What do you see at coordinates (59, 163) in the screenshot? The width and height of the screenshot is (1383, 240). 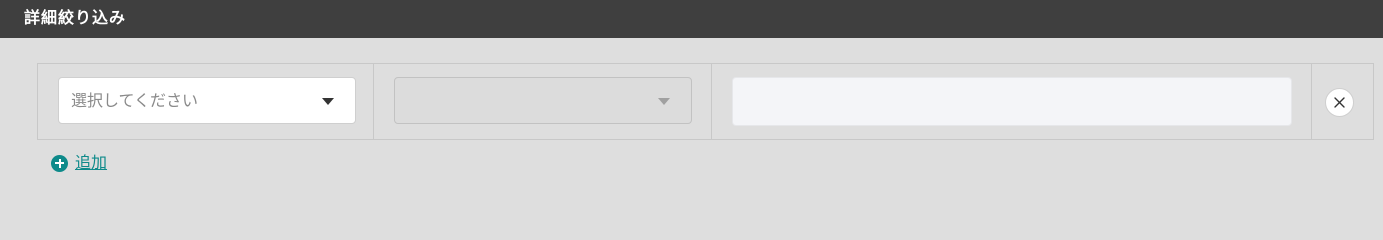 I see `plus-circle-icon` at bounding box center [59, 163].